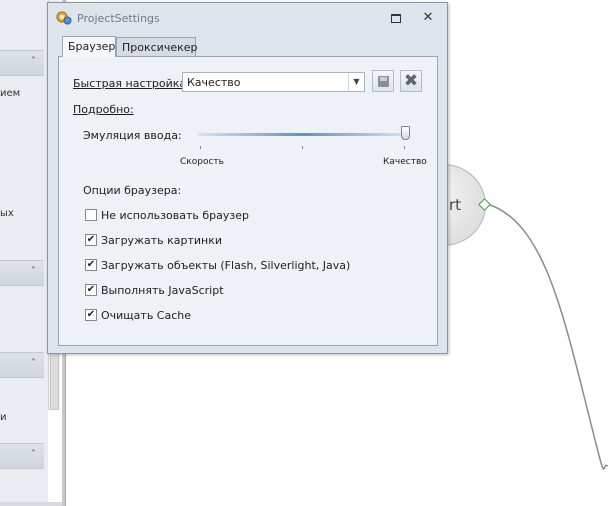 The height and width of the screenshot is (506, 608). I want to click on delete-preset-button: ✖, so click(411, 81).